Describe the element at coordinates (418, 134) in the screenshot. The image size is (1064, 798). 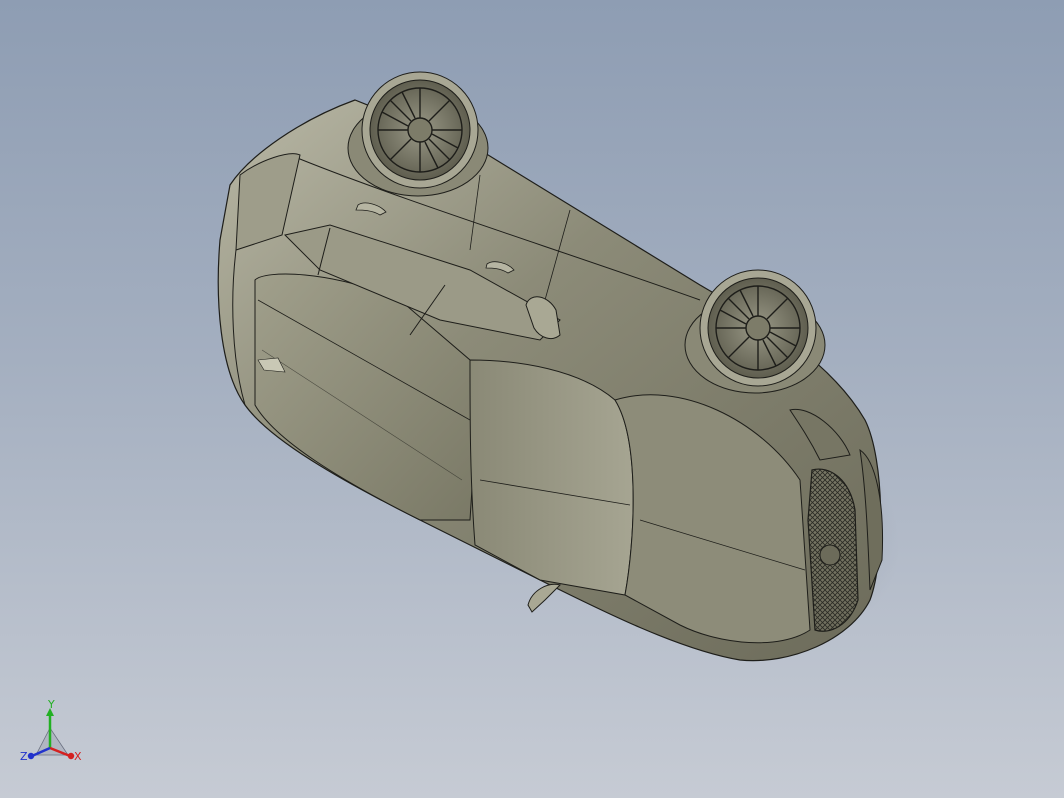
I see `rear-wheel` at that location.